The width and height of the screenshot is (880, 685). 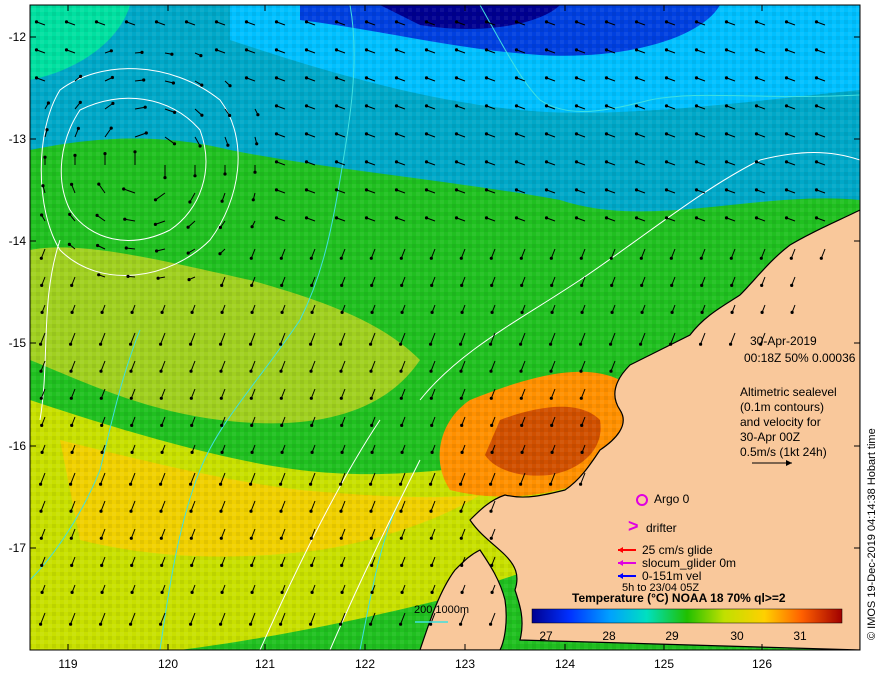 I want to click on lat-tick-label: -17, so click(x=18, y=548).